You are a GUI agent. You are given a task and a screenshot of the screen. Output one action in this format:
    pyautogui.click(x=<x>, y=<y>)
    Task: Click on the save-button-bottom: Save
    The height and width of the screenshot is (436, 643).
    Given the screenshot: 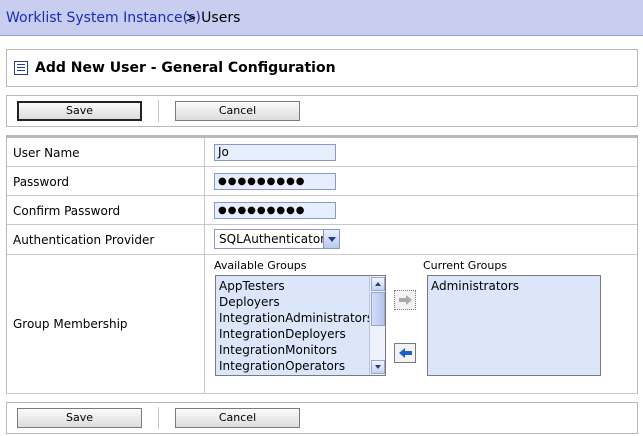 What is the action you would take?
    pyautogui.click(x=79, y=418)
    